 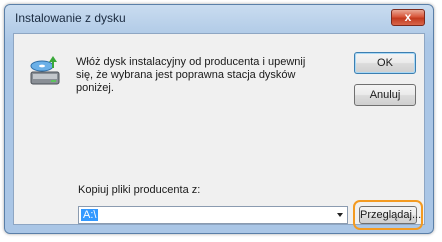 I want to click on title-bar: Instalowanie z dysku x, so click(x=219, y=18).